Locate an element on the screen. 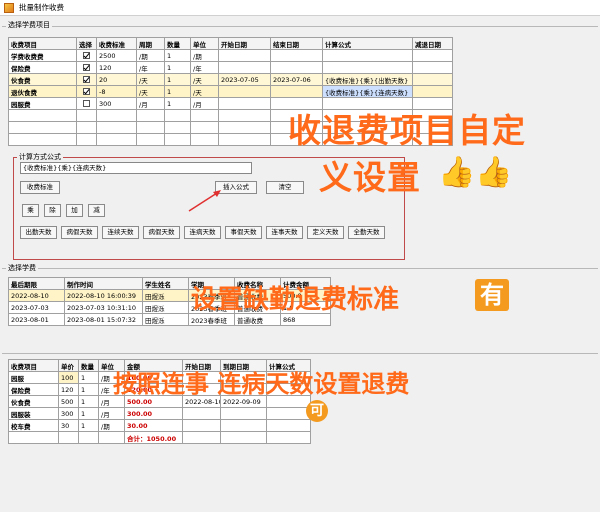 The height and width of the screenshot is (512, 600). days-button: 连续天数 is located at coordinates (120, 232).